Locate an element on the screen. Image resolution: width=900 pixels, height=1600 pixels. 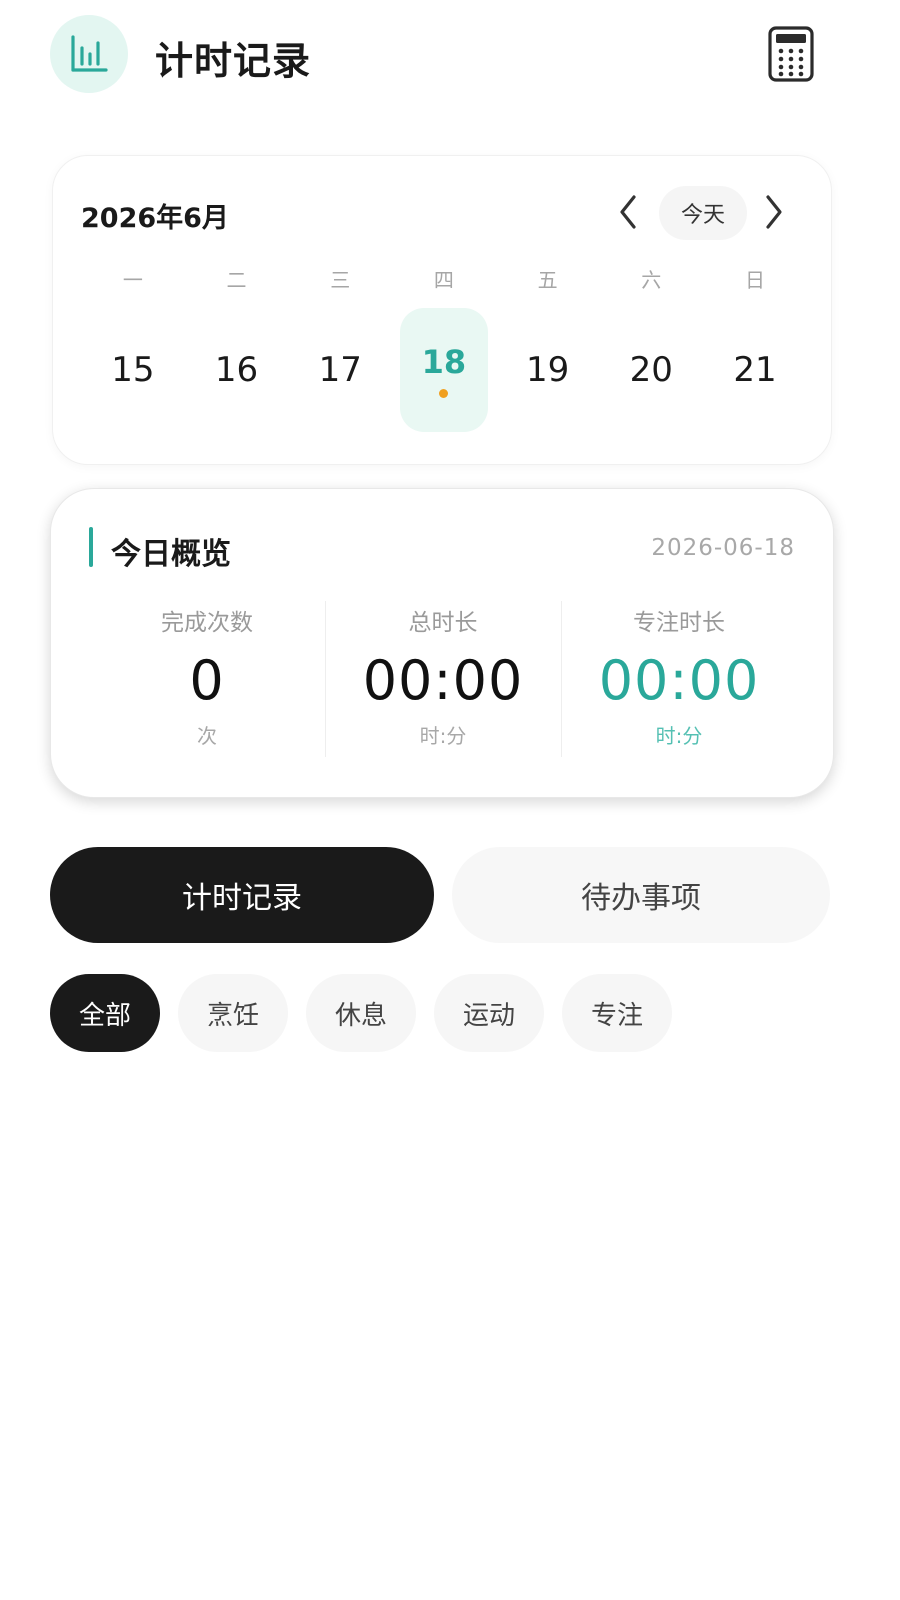
chevron-right-icon is located at coordinates (774, 212).